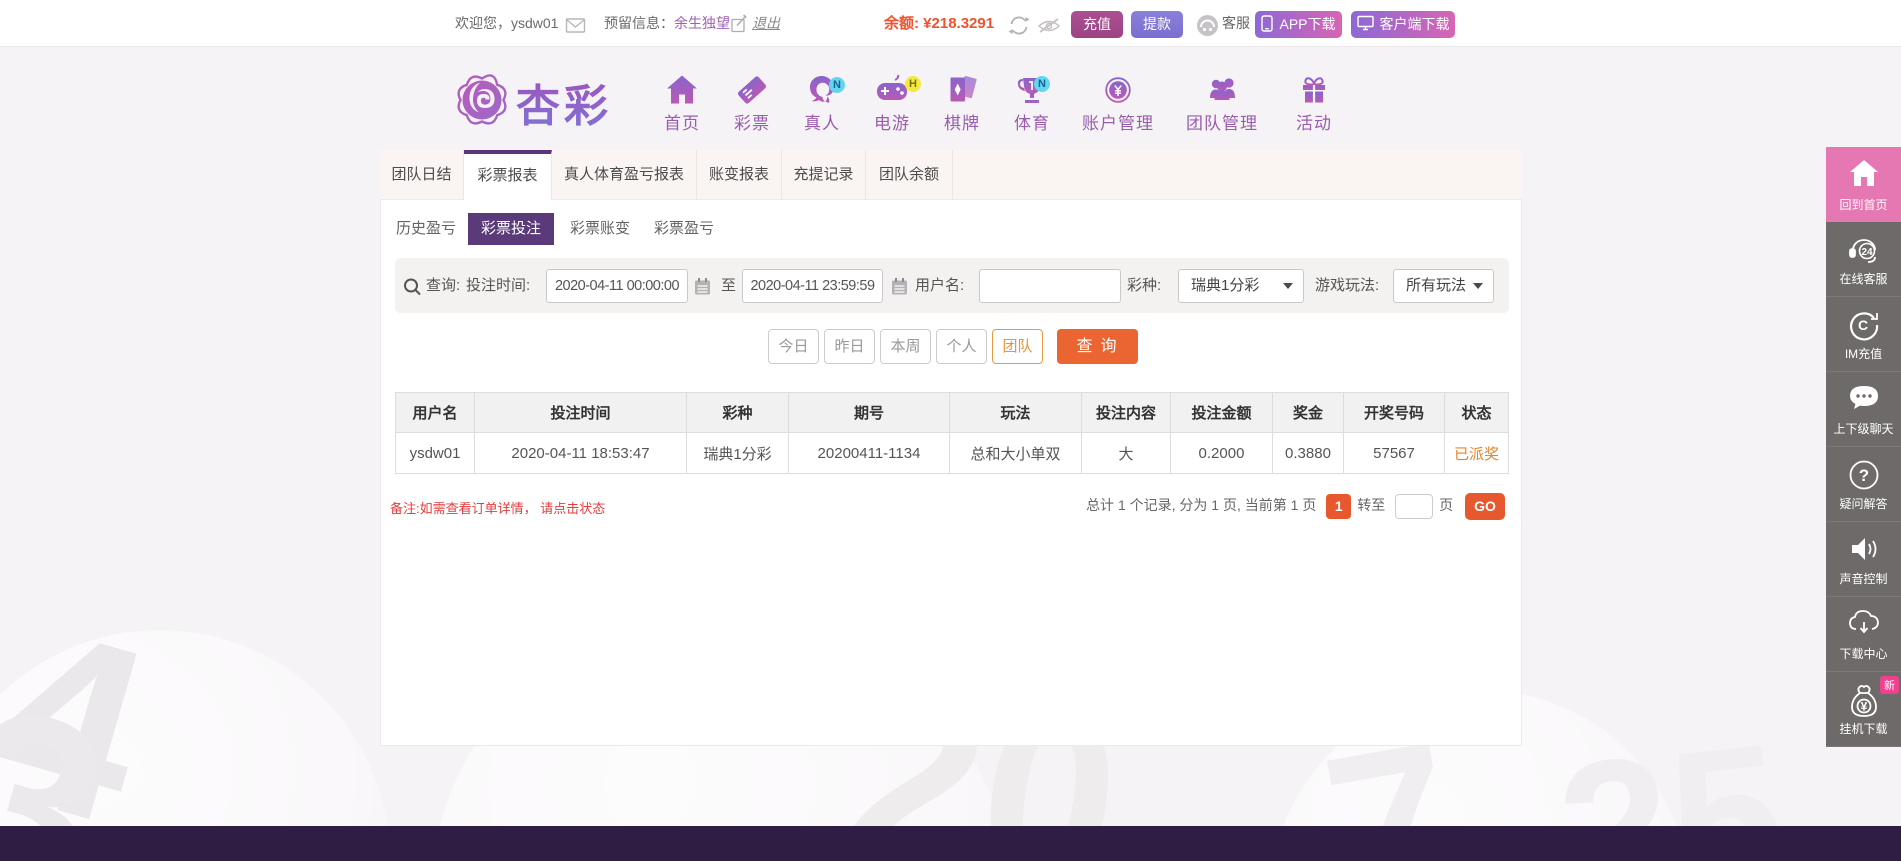 Image resolution: width=1901 pixels, height=861 pixels. Describe the element at coordinates (1867, 252) in the screenshot. I see `svg-text: 24` at that location.